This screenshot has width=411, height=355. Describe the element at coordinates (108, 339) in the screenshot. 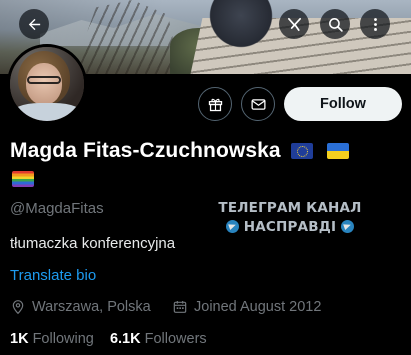

I see `follow-stats: 1K Following 6.1K Followers` at that location.